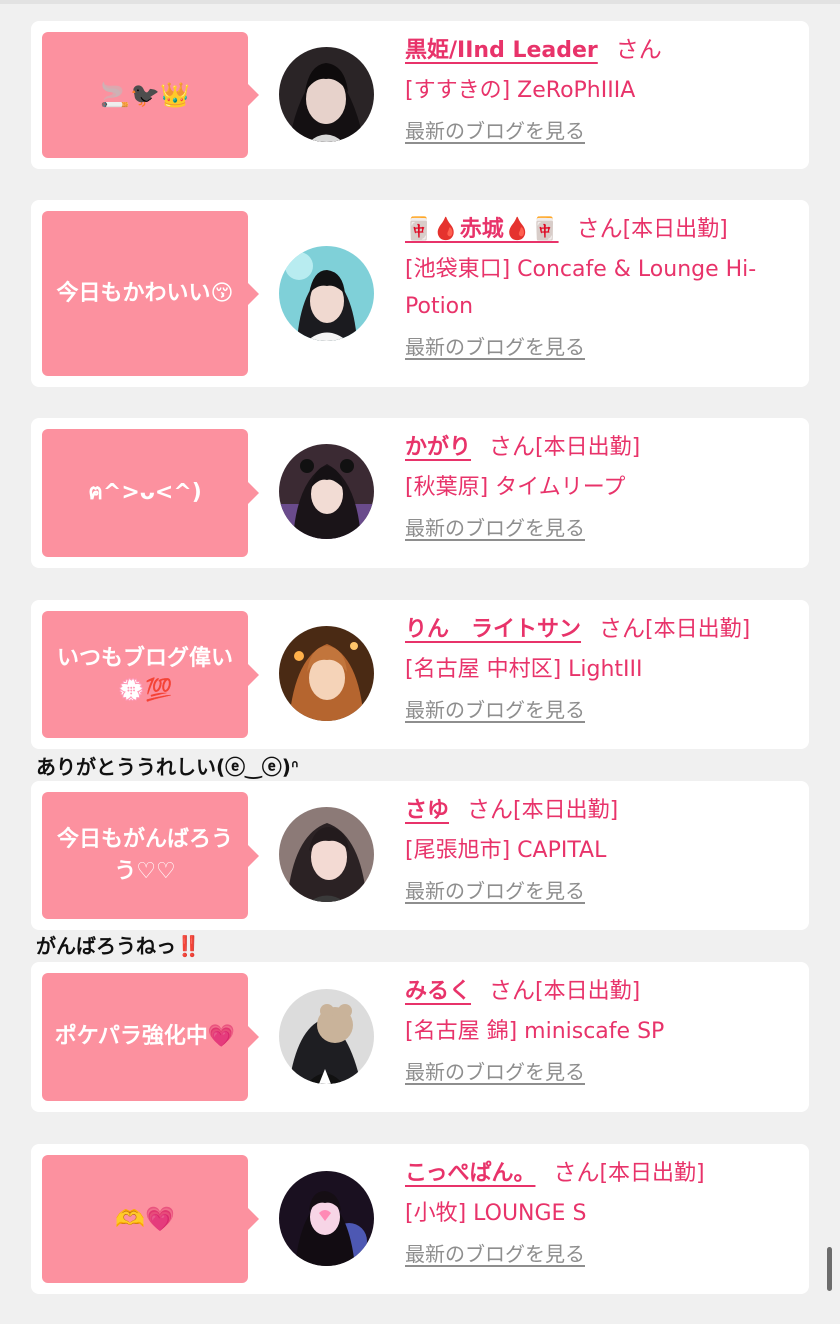  I want to click on reply-comment: ありがとううれしい(ⓔ‿ⓔ)ᐢ, so click(167, 767).